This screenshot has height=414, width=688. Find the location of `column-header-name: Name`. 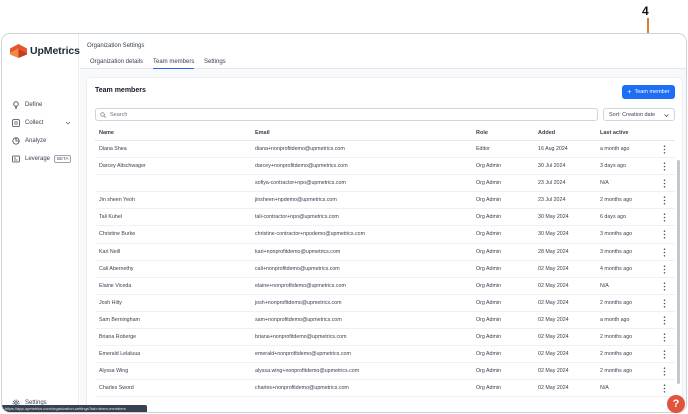

column-header-name: Name is located at coordinates (106, 133).